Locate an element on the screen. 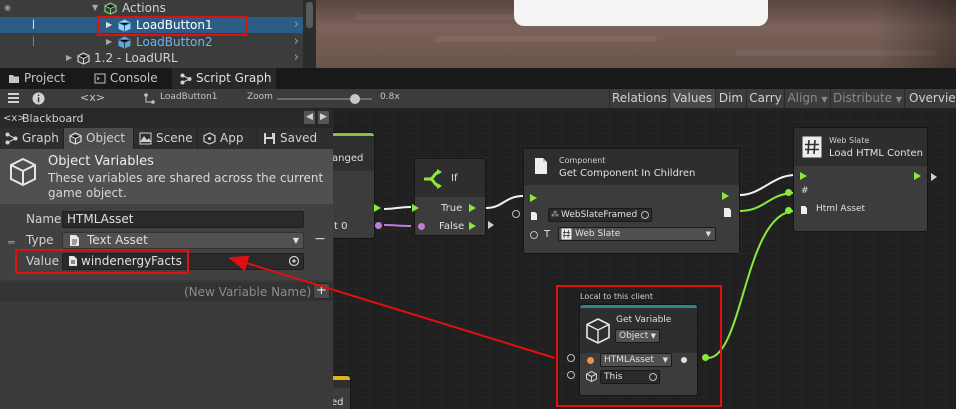  annotation-overlay is located at coordinates (392, 307).